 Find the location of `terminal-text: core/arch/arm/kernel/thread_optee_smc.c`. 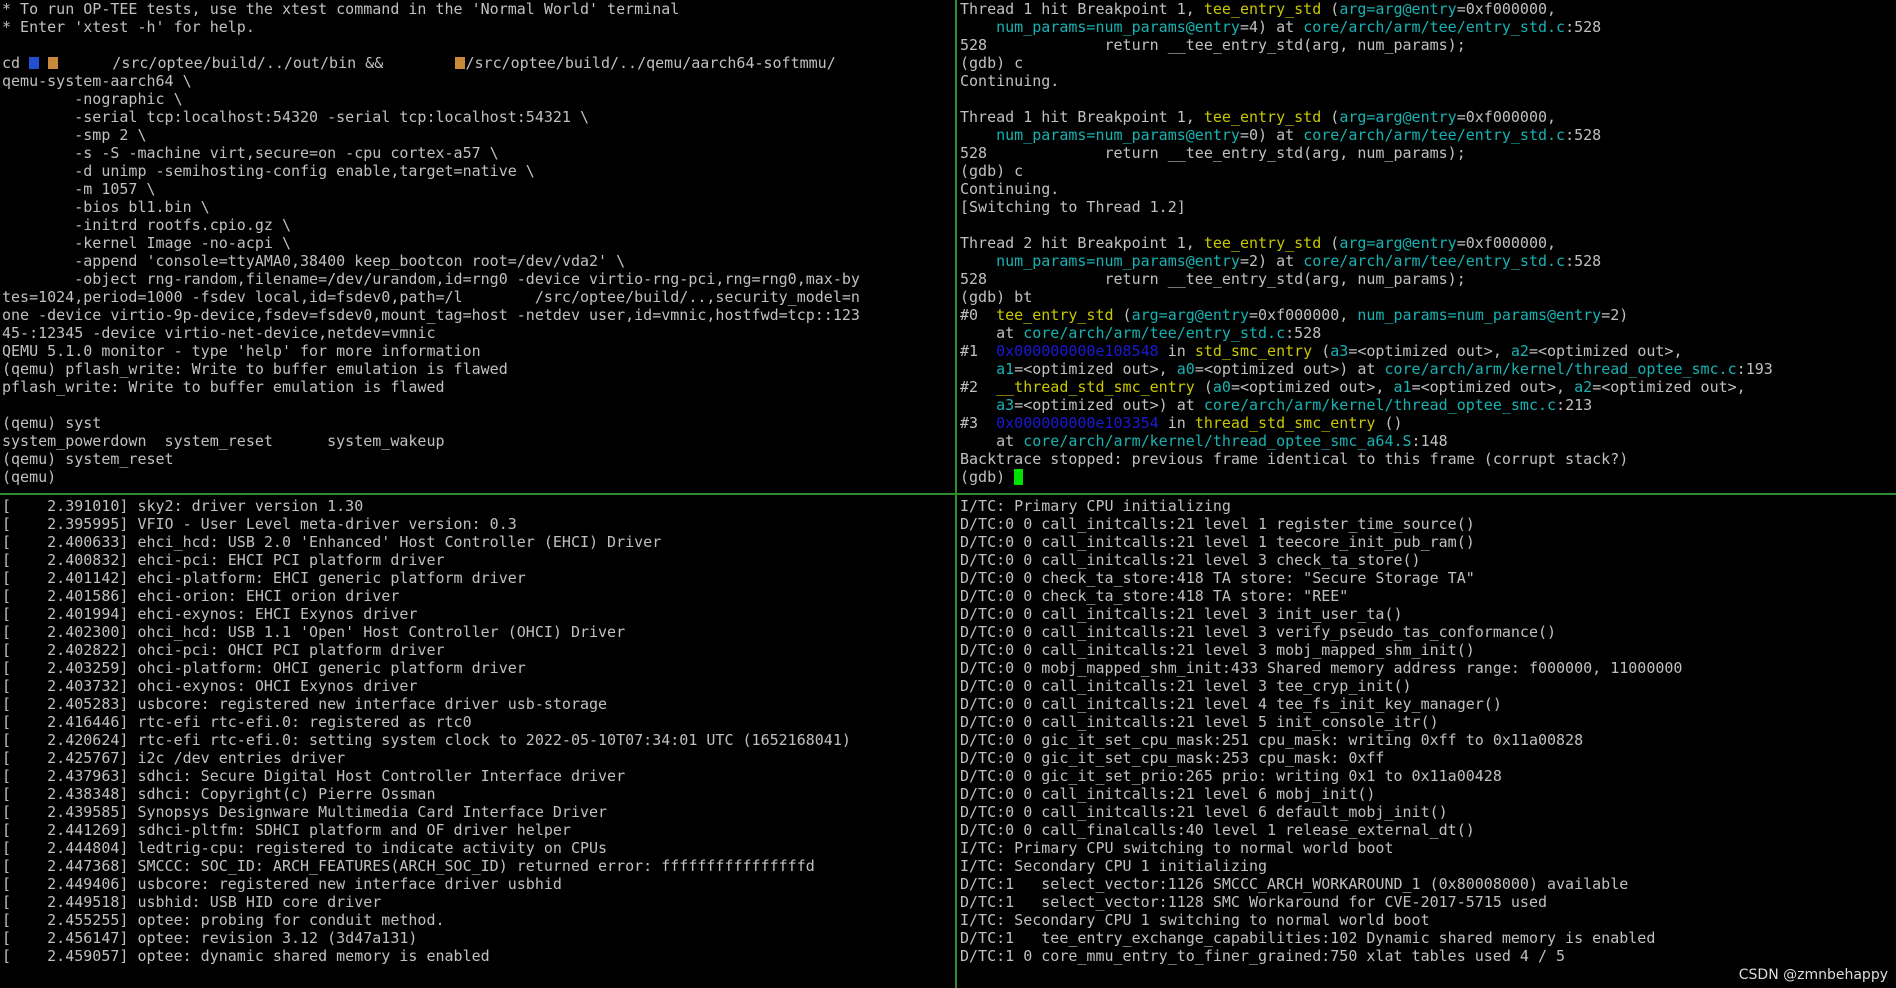

terminal-text: core/arch/arm/kernel/thread_optee_smc.c is located at coordinates (1560, 369).